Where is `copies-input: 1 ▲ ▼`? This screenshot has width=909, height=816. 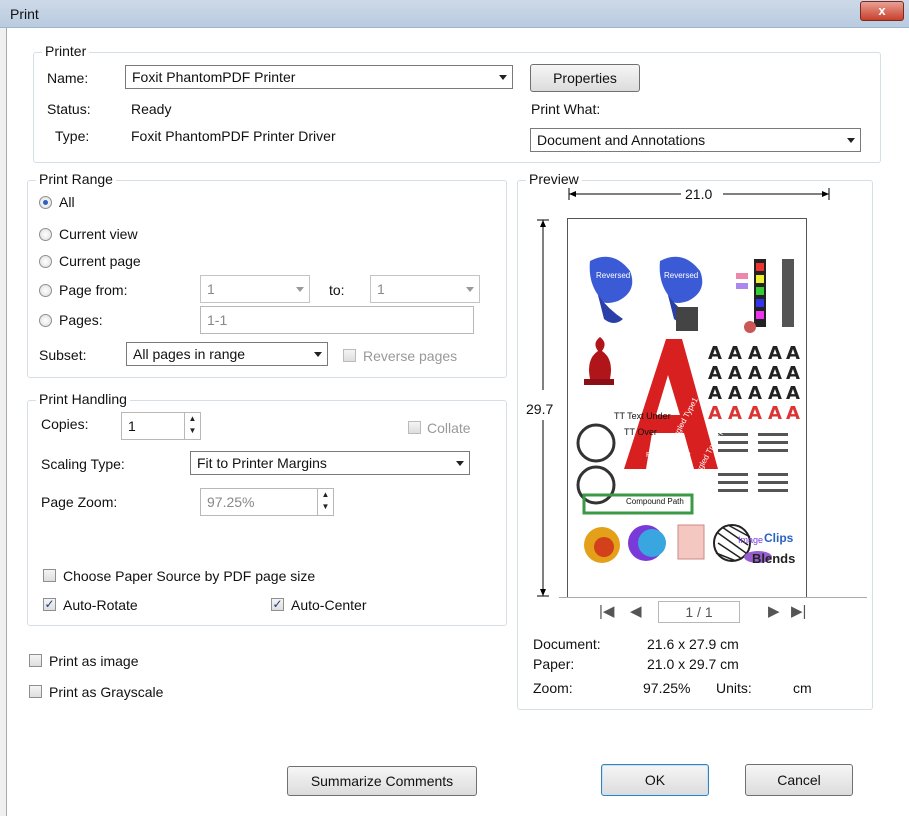 copies-input: 1 ▲ ▼ is located at coordinates (161, 426).